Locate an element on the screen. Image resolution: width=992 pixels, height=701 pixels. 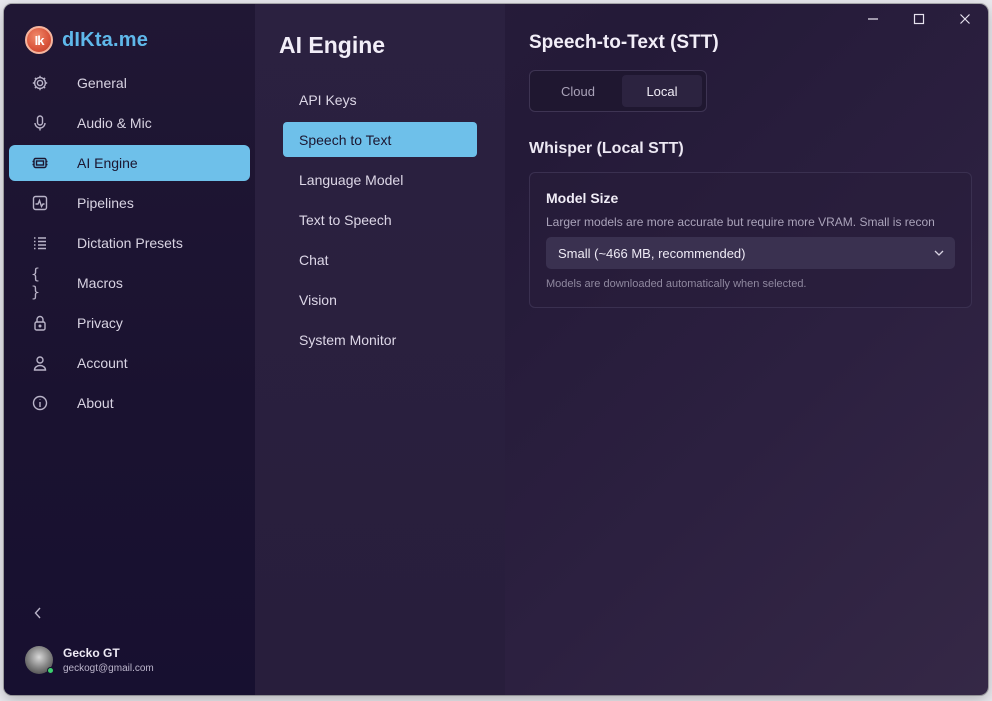
brand: Ik dIKta.me is located at coordinates (86, 40).